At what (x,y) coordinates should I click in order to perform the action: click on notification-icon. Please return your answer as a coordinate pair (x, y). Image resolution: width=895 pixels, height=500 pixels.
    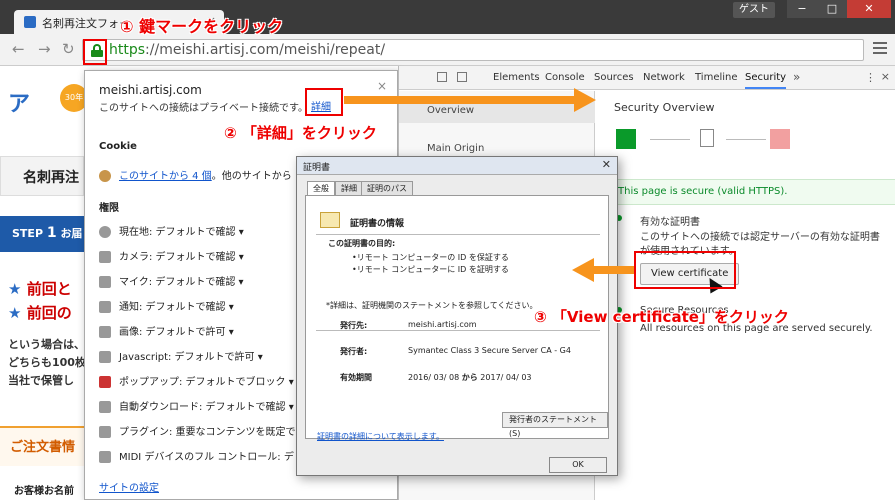
    Looking at the image, I should click on (105, 307).